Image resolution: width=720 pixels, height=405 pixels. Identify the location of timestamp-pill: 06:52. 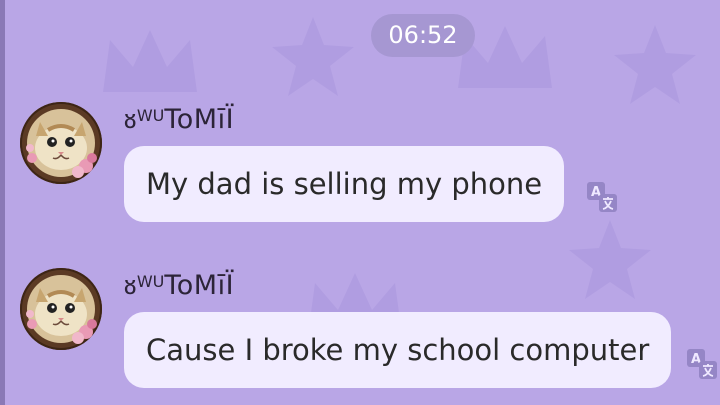
(423, 35).